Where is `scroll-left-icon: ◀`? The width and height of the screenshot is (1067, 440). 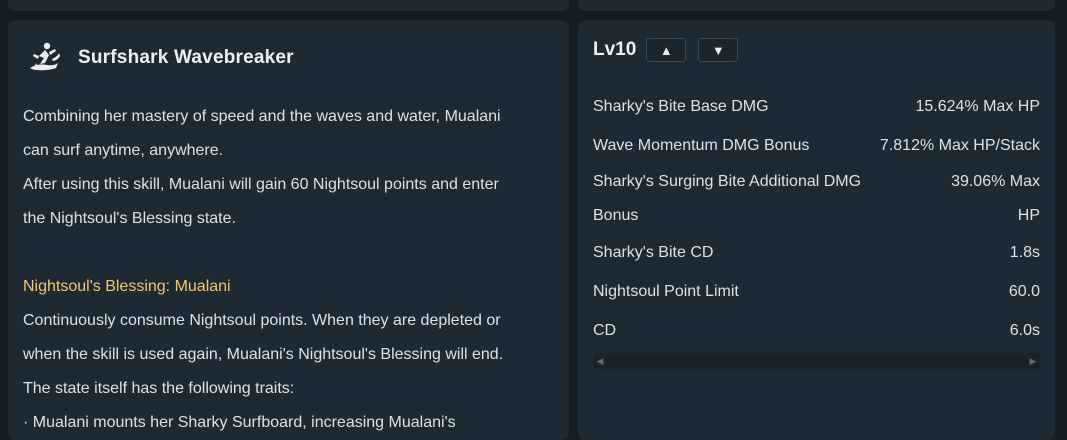 scroll-left-icon: ◀ is located at coordinates (600, 361).